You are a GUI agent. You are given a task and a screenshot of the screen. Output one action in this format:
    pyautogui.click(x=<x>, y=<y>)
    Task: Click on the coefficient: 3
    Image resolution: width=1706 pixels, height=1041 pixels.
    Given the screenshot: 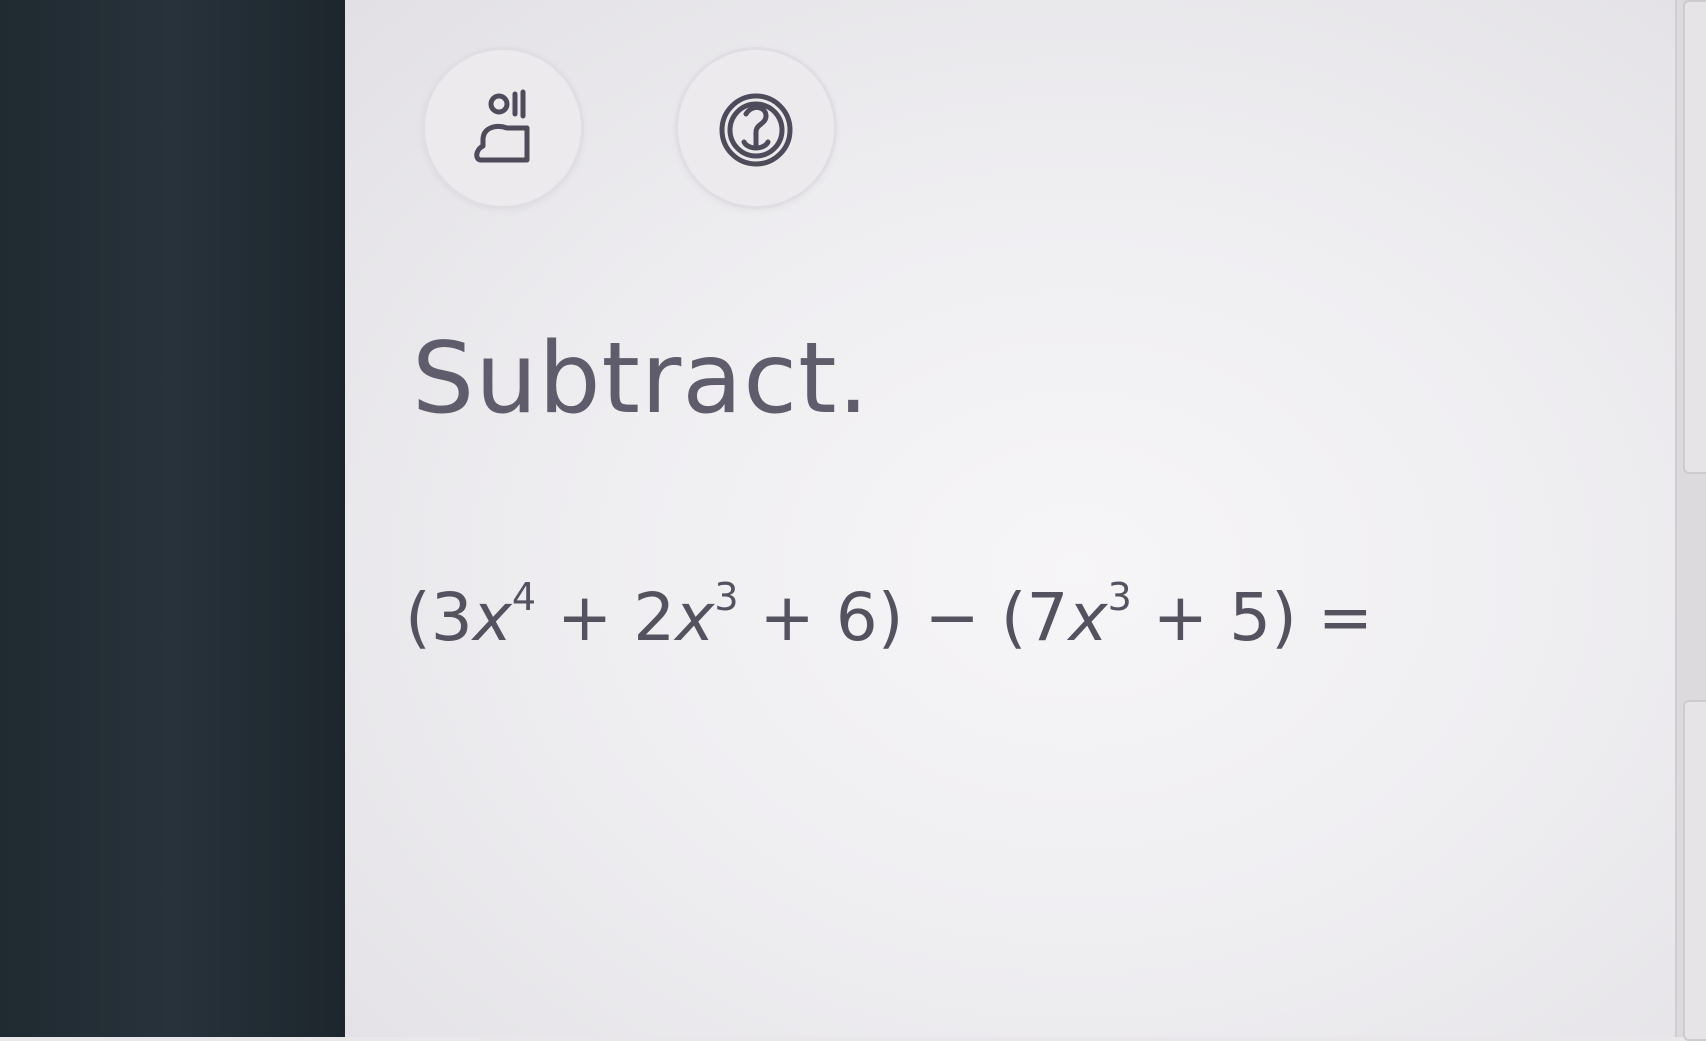 What is the action you would take?
    pyautogui.click(x=451, y=617)
    